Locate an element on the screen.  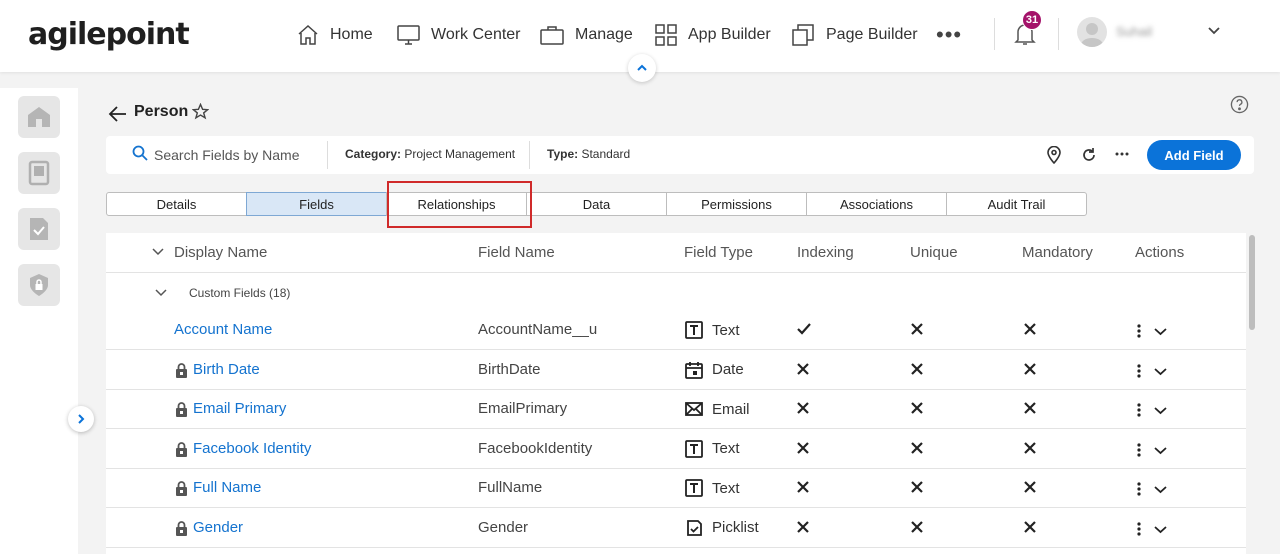
tablet-icon is located at coordinates (39, 173).